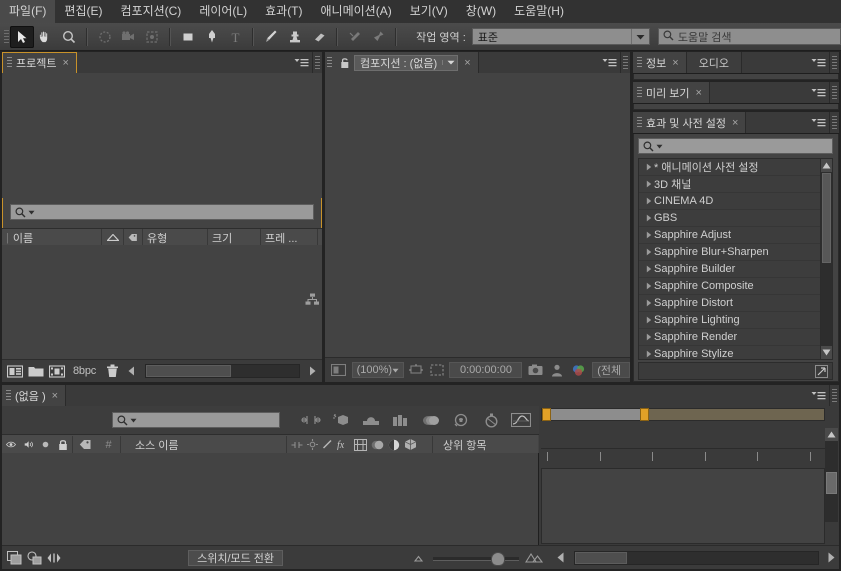  What do you see at coordinates (11, 444) in the screenshot?
I see `column-video-eye` at bounding box center [11, 444].